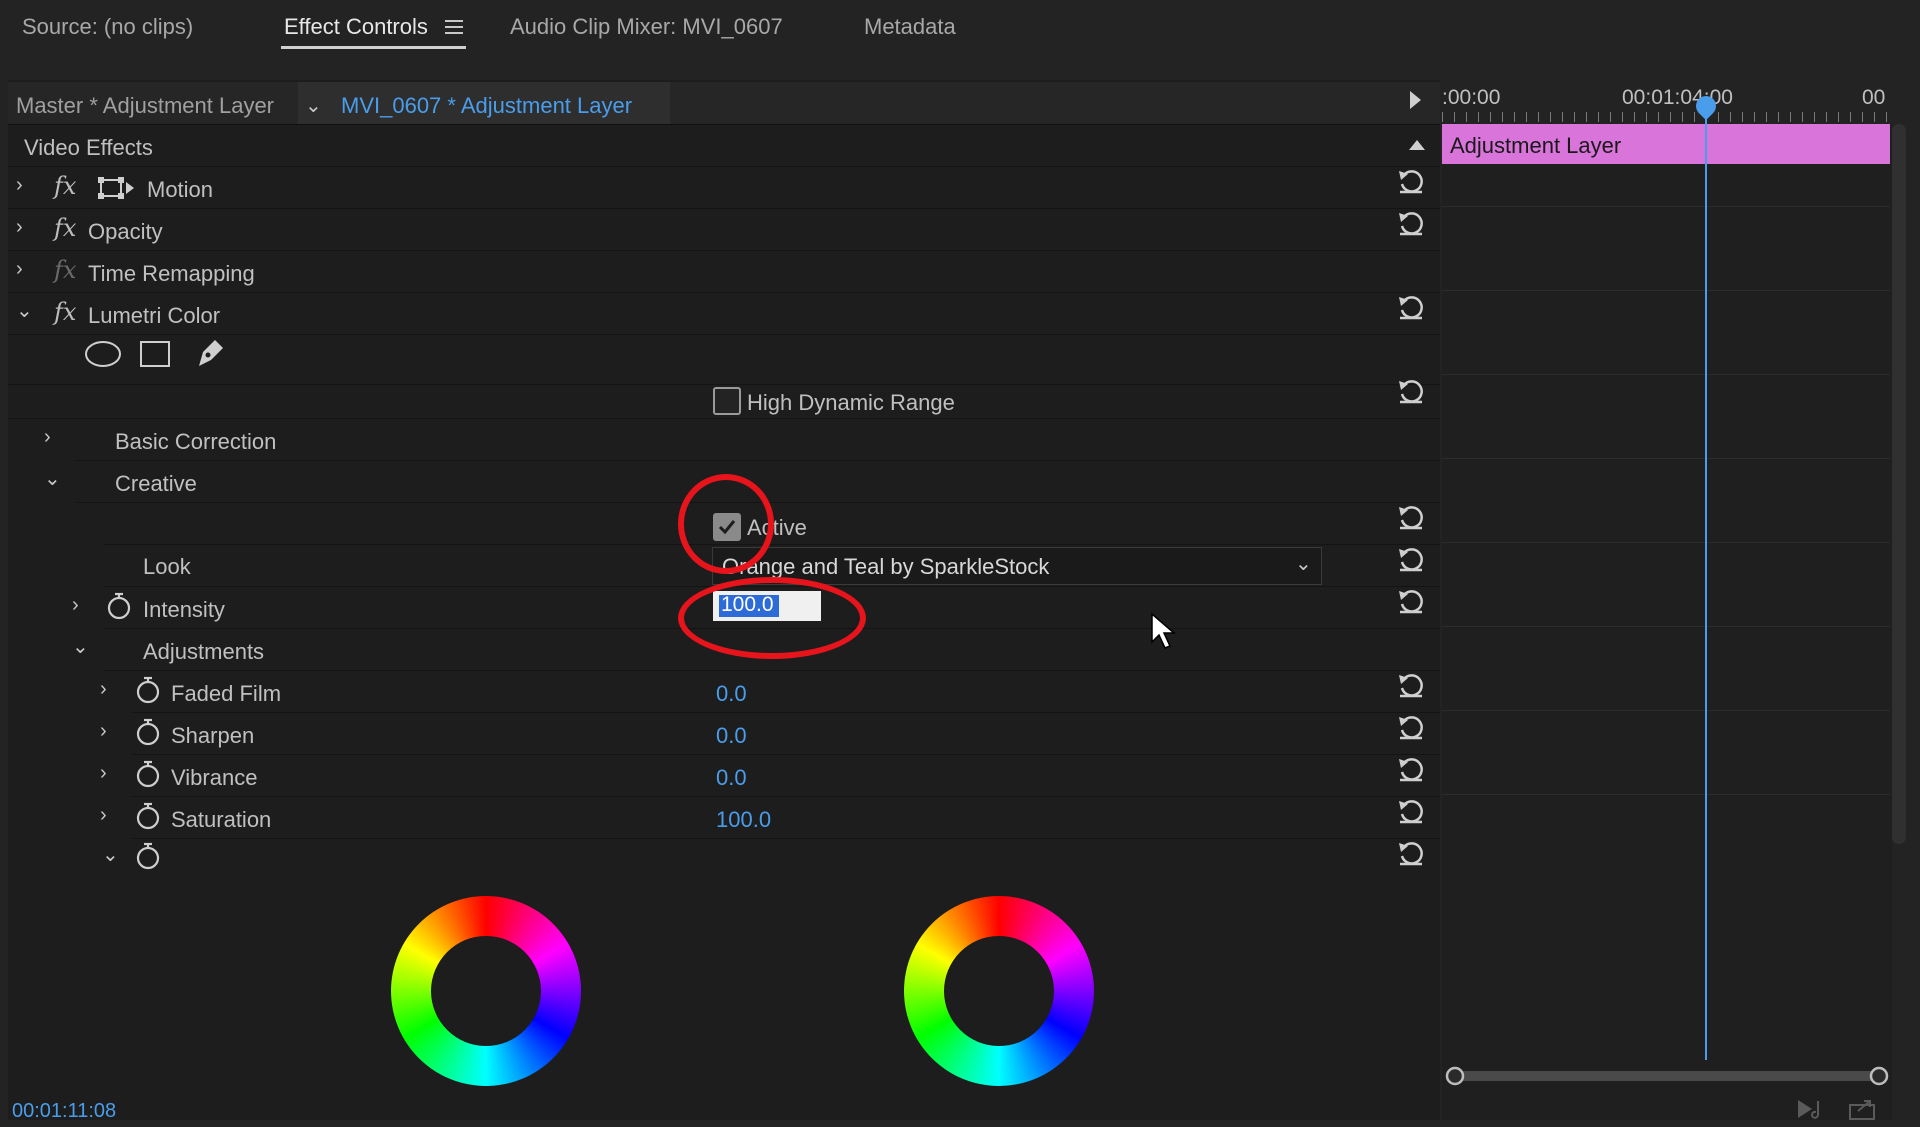 The image size is (1920, 1127). What do you see at coordinates (213, 735) in the screenshot?
I see `param-label: Sharpen` at bounding box center [213, 735].